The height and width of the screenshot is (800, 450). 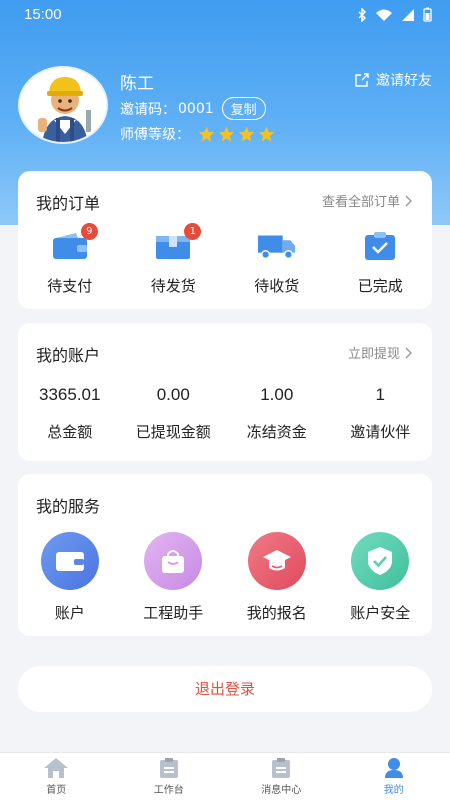 I want to click on services-grid: 账户 工程助手 我的报名 账户安全, so click(x=225, y=577).